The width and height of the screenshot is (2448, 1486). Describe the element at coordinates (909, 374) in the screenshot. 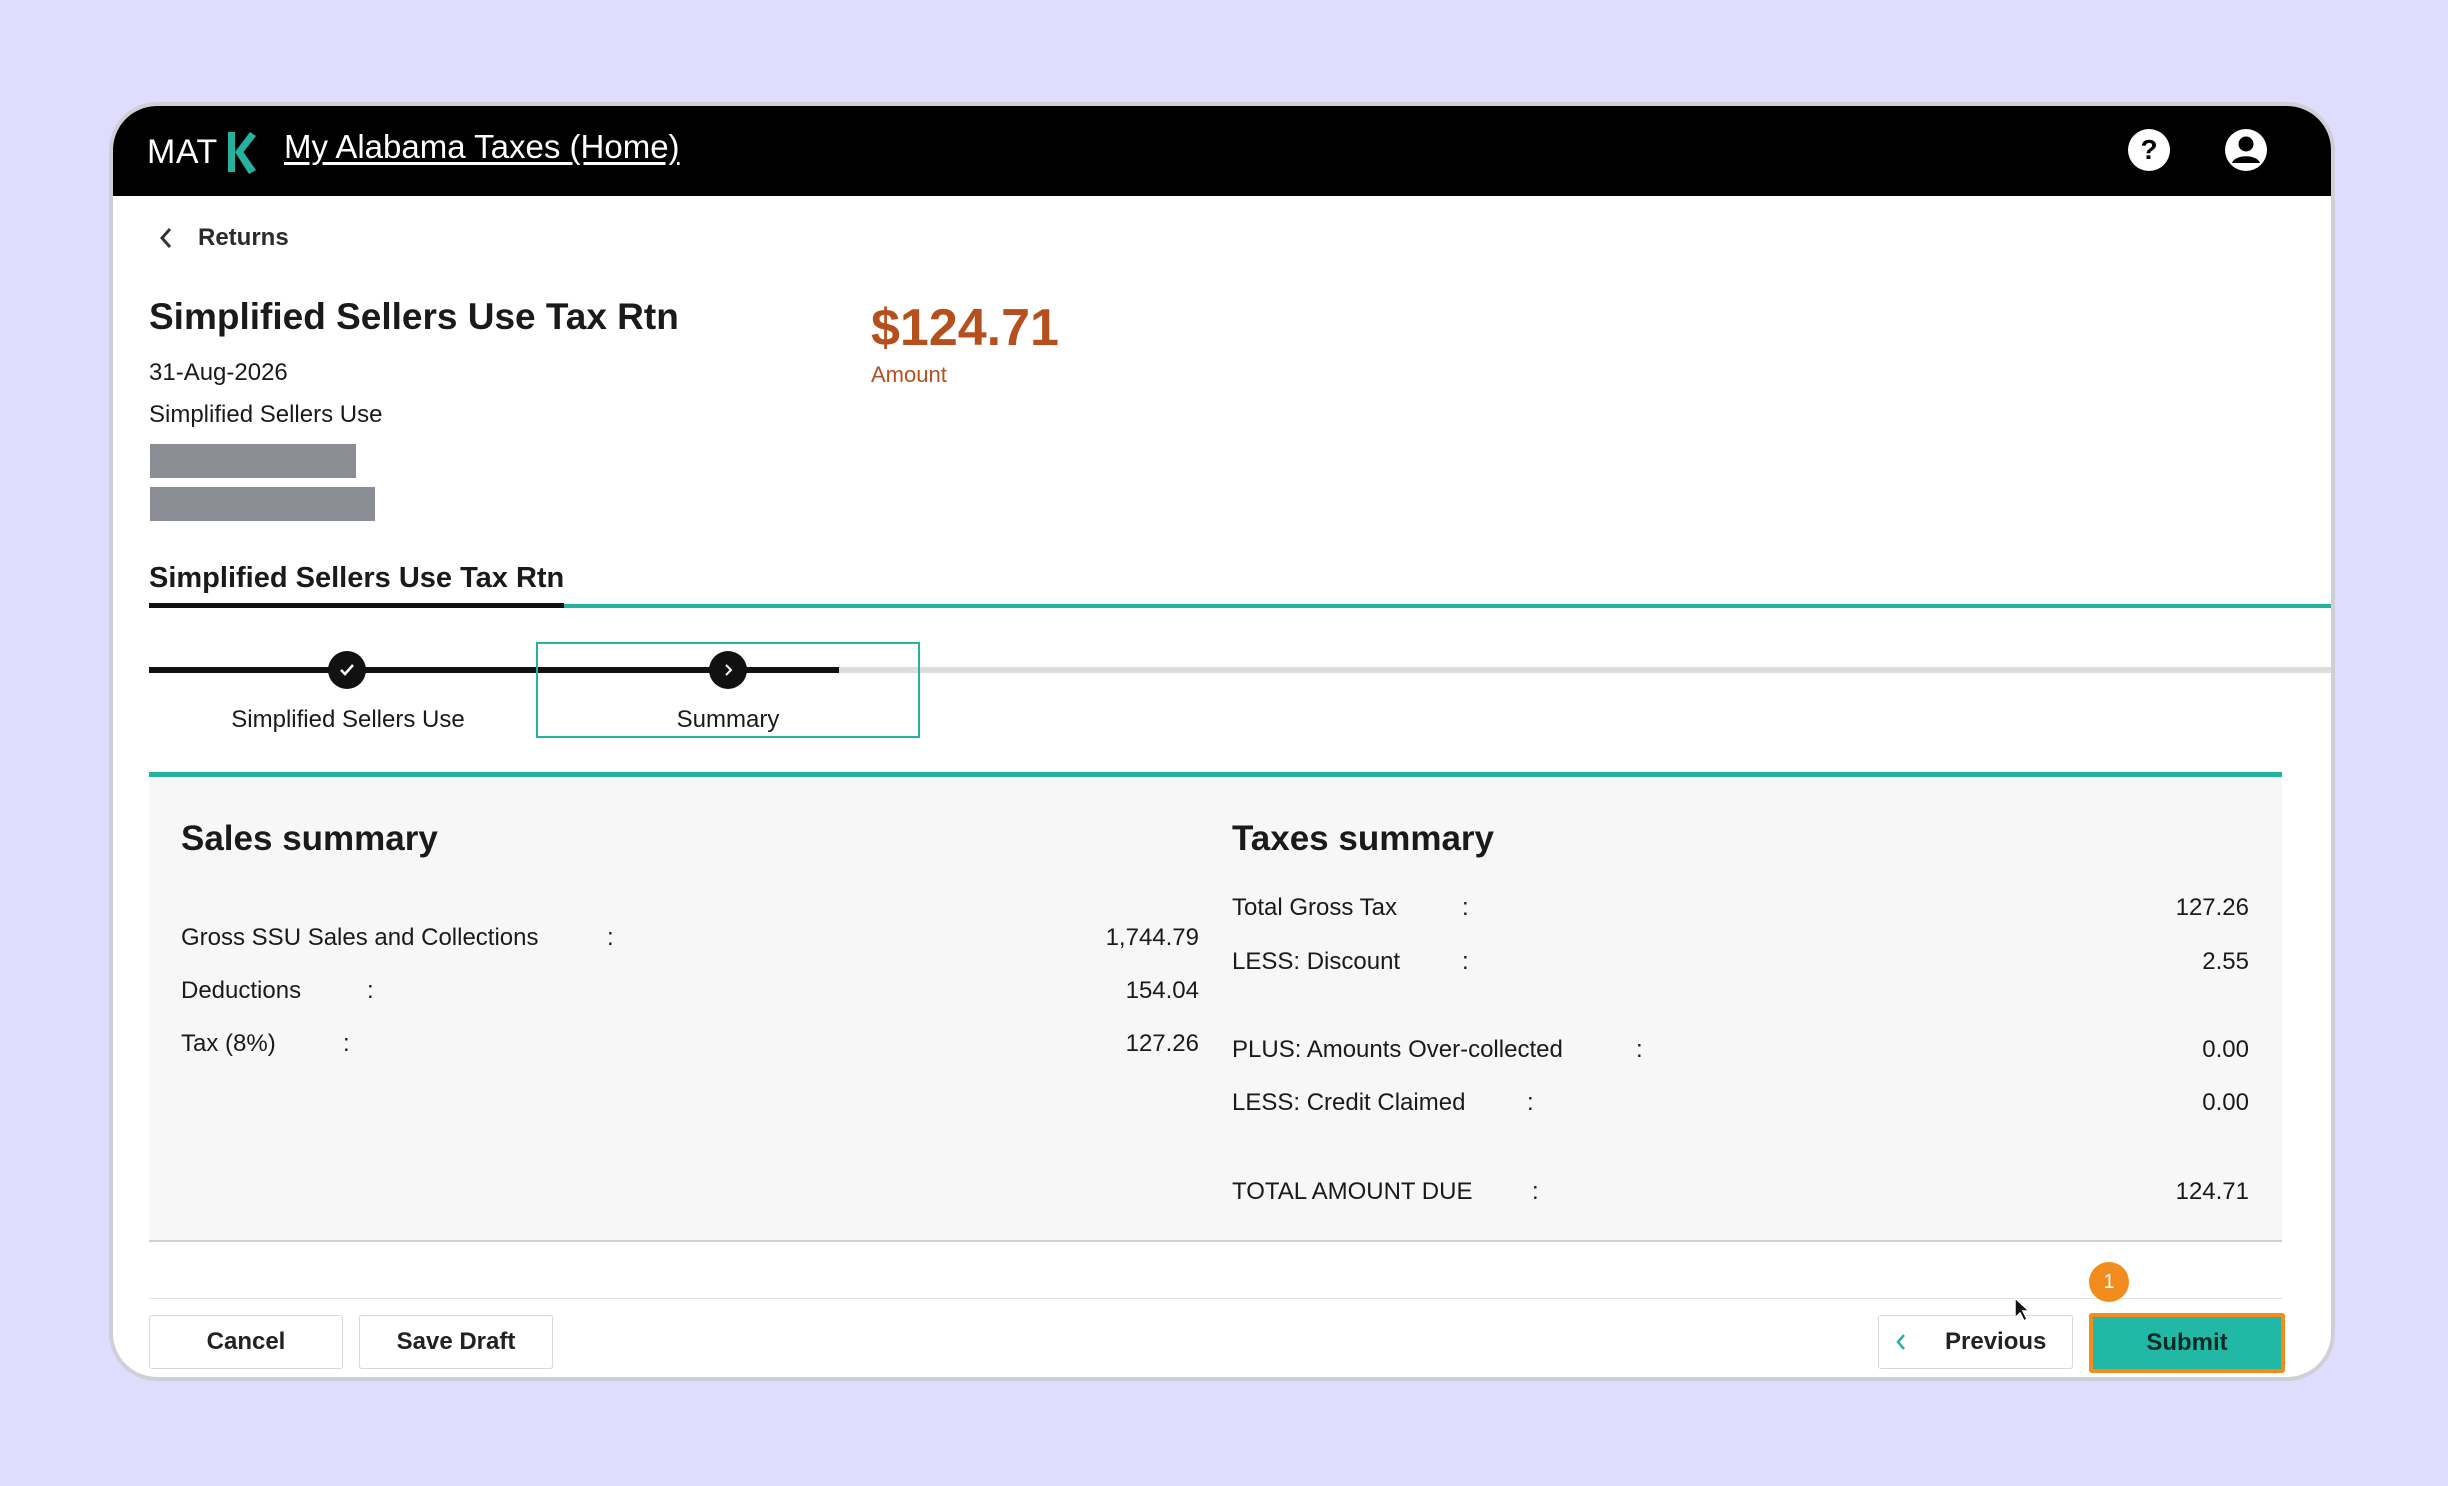

I see `amount-label: Amount` at that location.